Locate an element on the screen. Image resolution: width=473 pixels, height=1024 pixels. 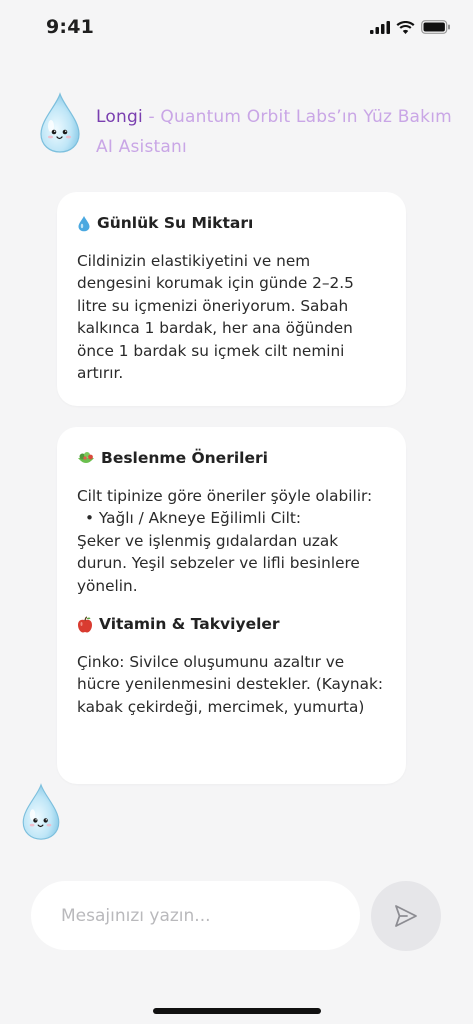
card-heading-vitamin: Vitamin & Takviyeler is located at coordinates (231, 624).